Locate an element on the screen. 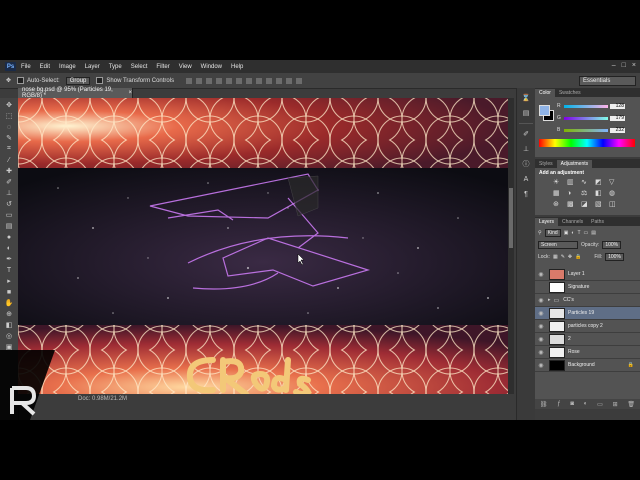 The width and height of the screenshot is (640, 480). align-middle-icon is located at coordinates (199, 80).